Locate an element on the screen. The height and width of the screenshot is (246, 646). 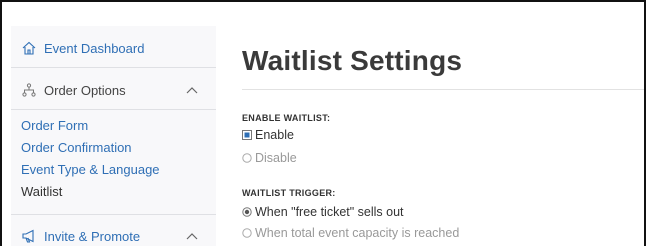
sidebar-item-label: Event Dashboard is located at coordinates (94, 48).